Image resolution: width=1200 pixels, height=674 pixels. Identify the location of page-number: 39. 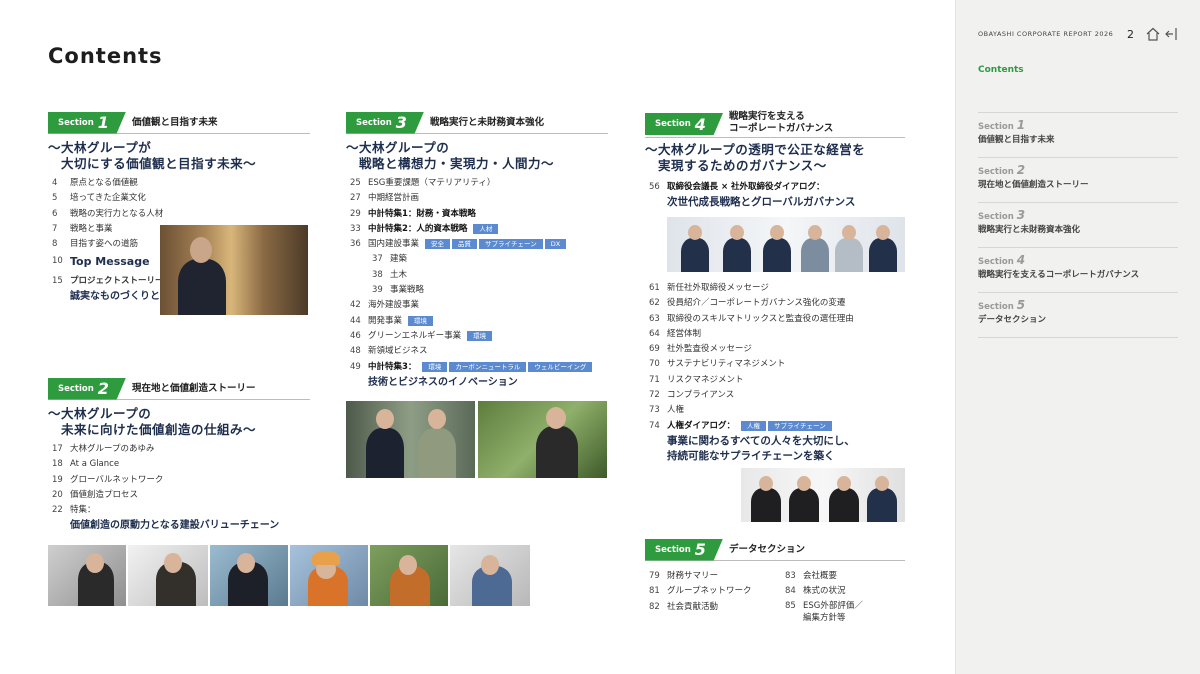
(377, 290).